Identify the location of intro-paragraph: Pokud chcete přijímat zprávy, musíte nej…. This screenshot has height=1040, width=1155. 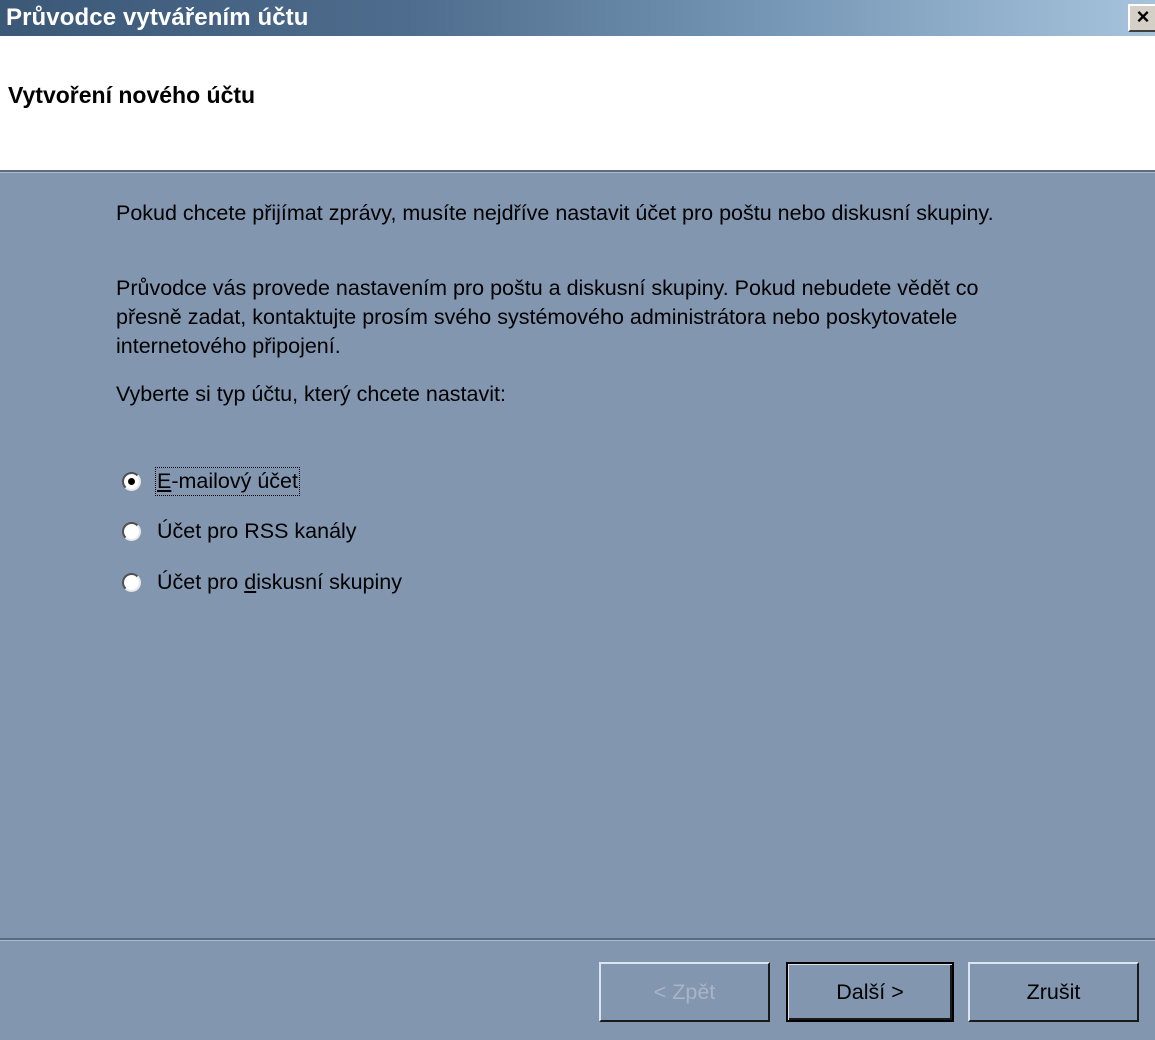
(555, 213).